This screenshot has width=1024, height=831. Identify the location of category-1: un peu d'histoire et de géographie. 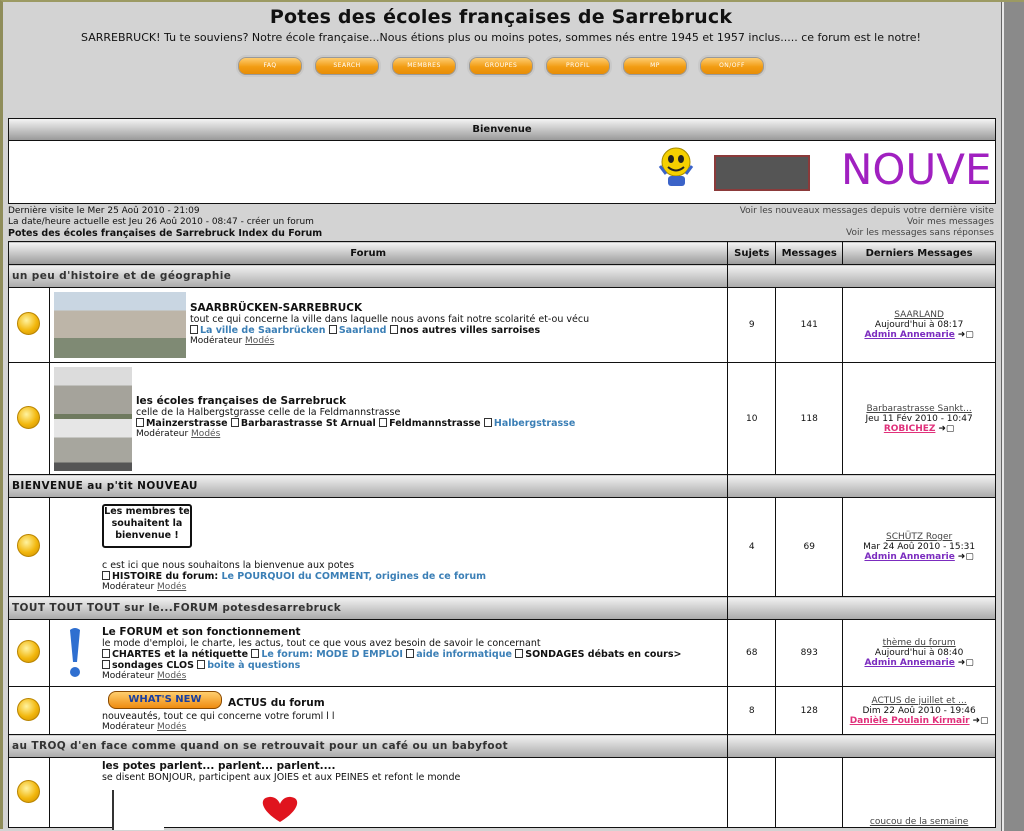
(368, 276).